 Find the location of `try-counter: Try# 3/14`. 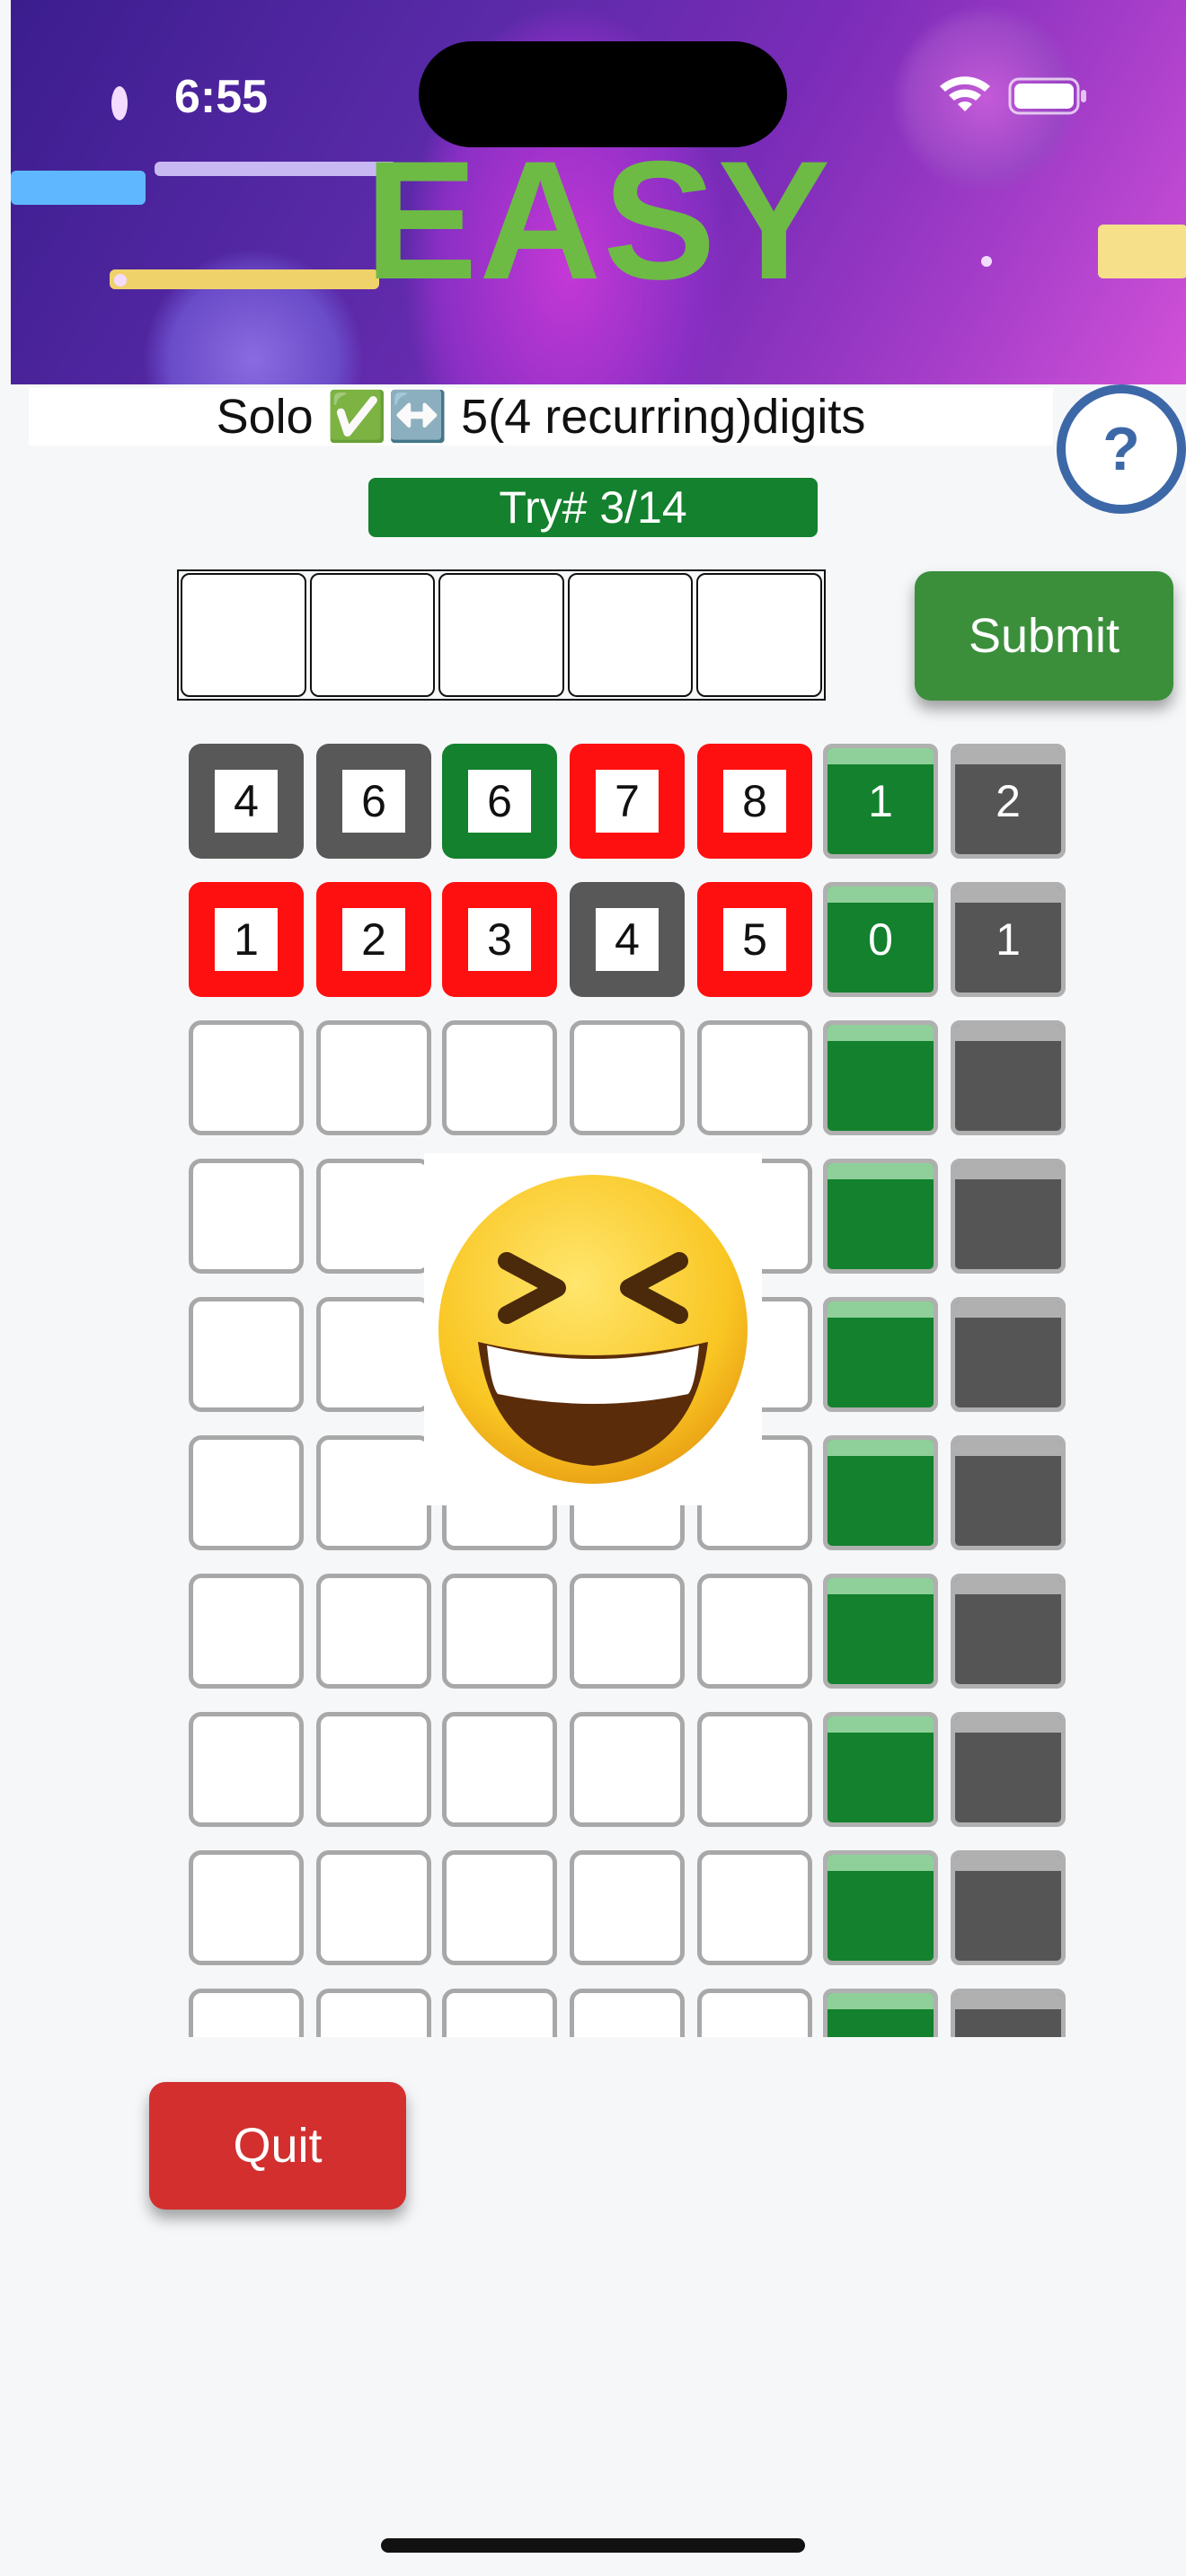

try-counter: Try# 3/14 is located at coordinates (593, 507).